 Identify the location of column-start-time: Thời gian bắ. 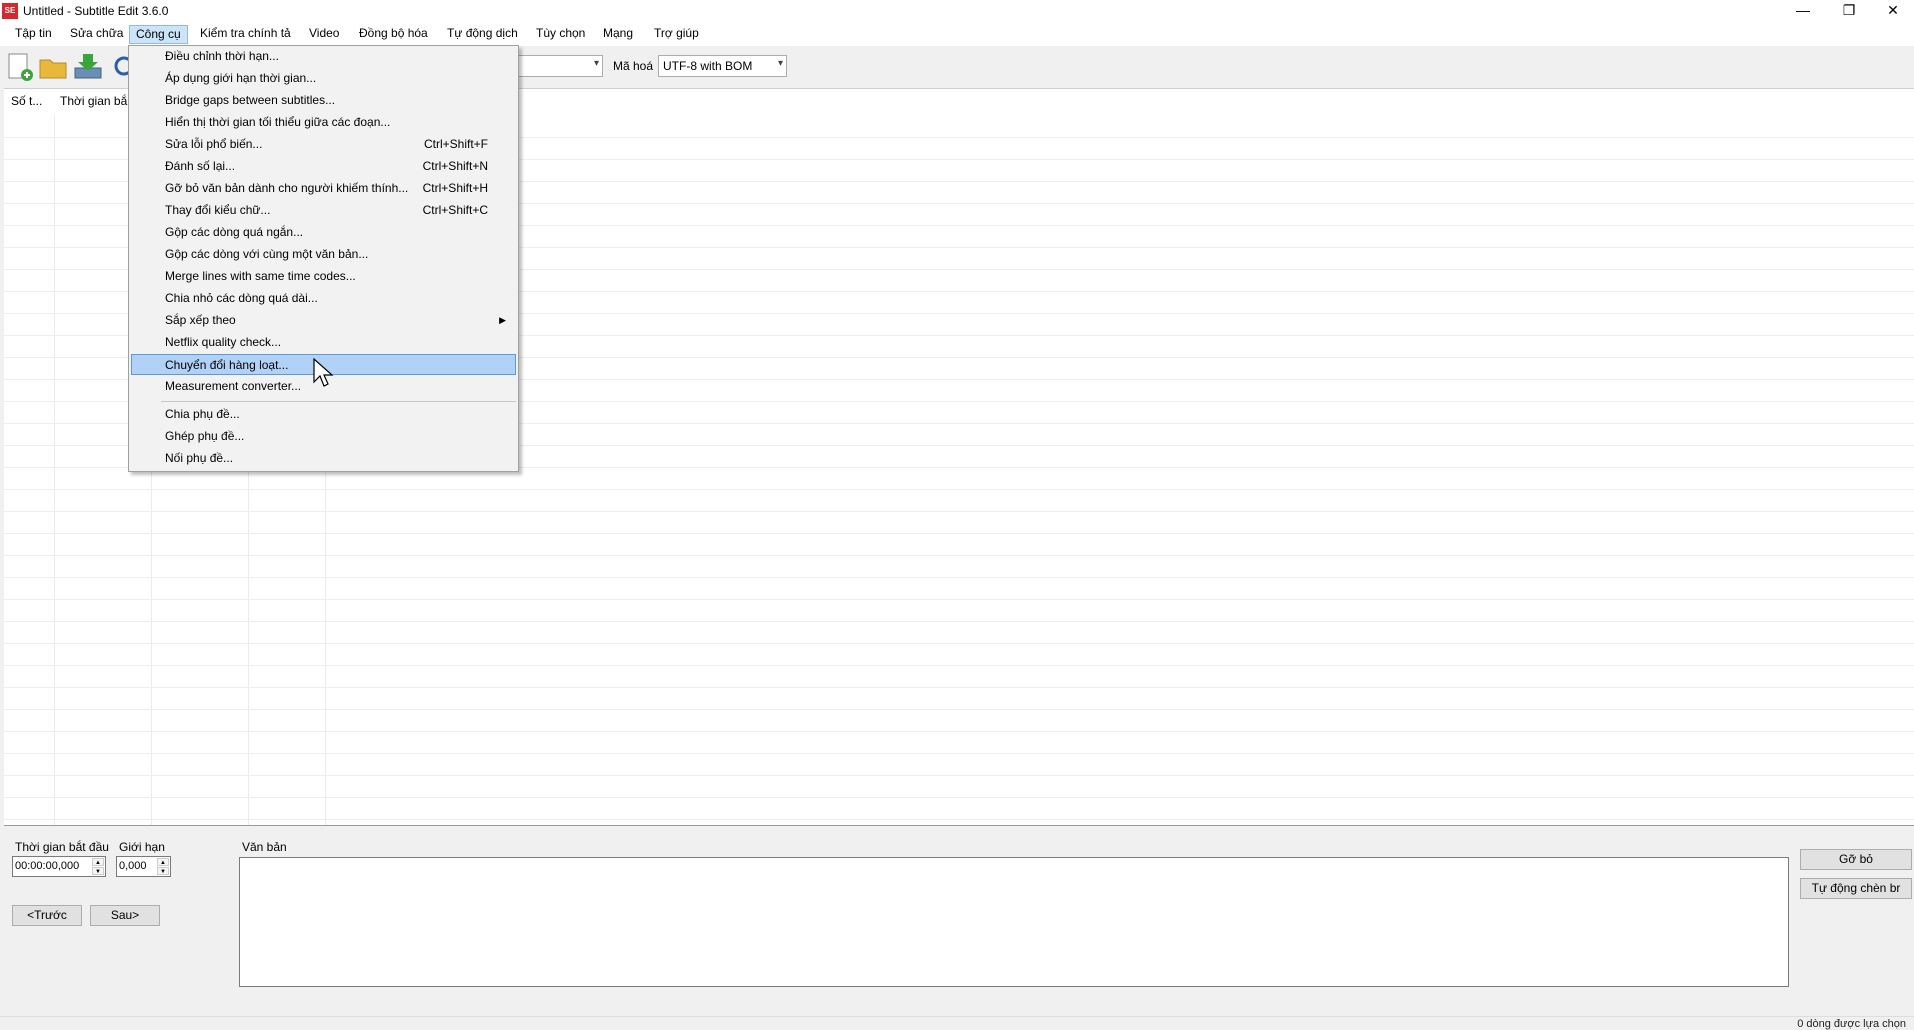
(93, 101).